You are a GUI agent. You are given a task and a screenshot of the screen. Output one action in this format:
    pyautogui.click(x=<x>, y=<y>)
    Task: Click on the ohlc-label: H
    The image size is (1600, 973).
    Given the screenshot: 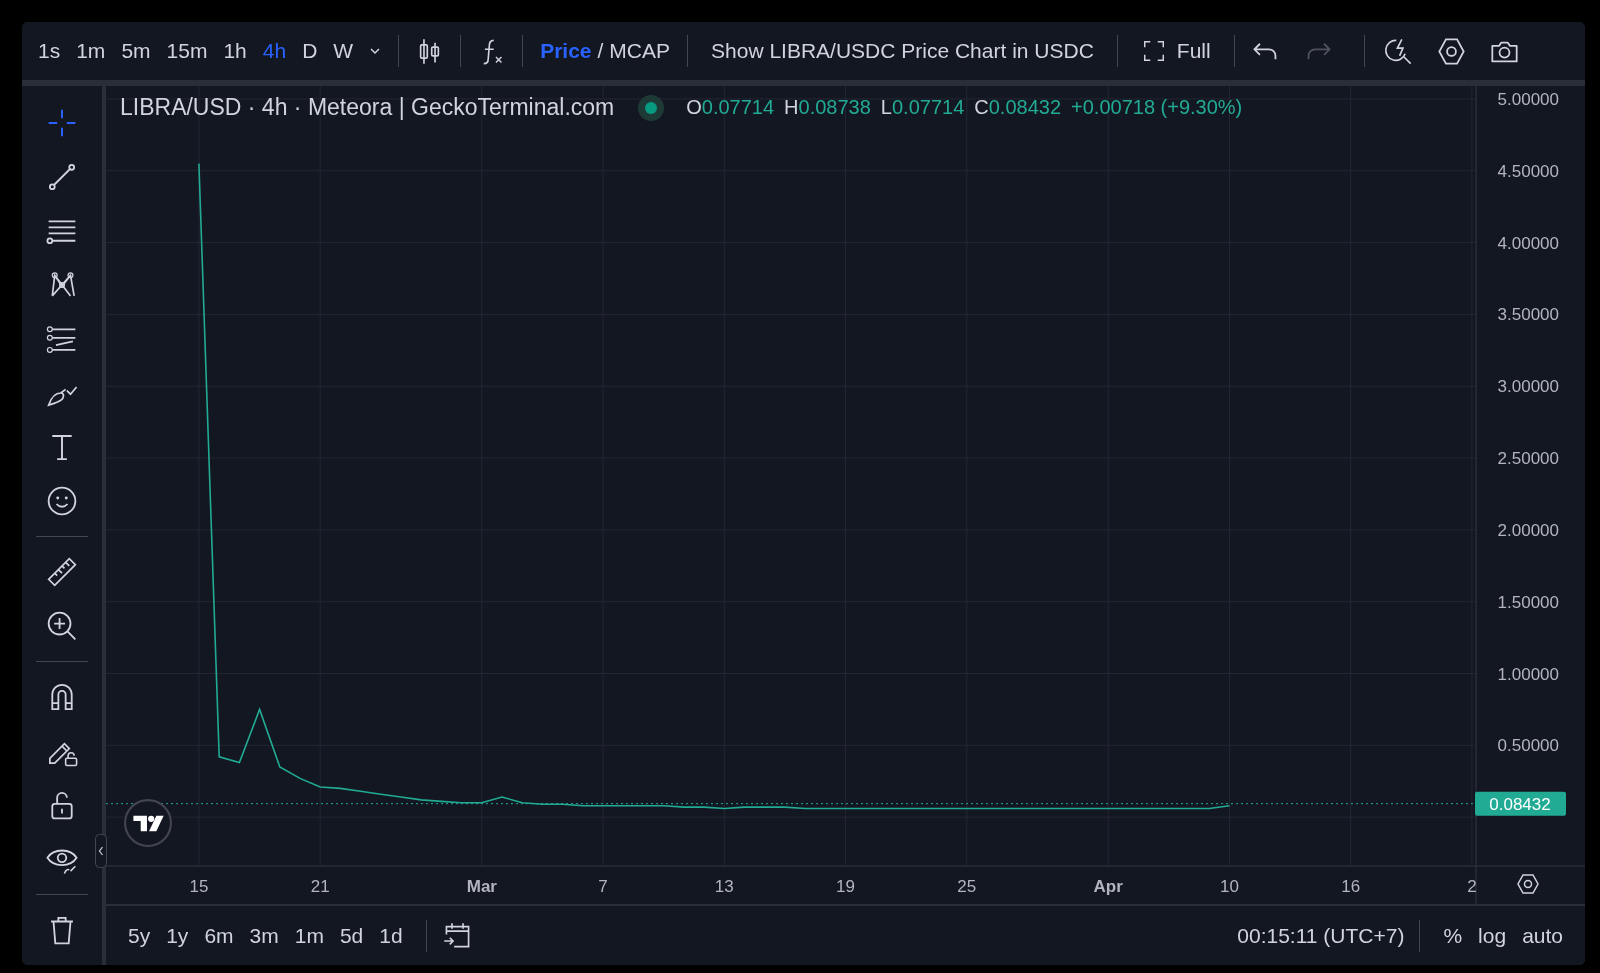 What is the action you would take?
    pyautogui.click(x=791, y=107)
    